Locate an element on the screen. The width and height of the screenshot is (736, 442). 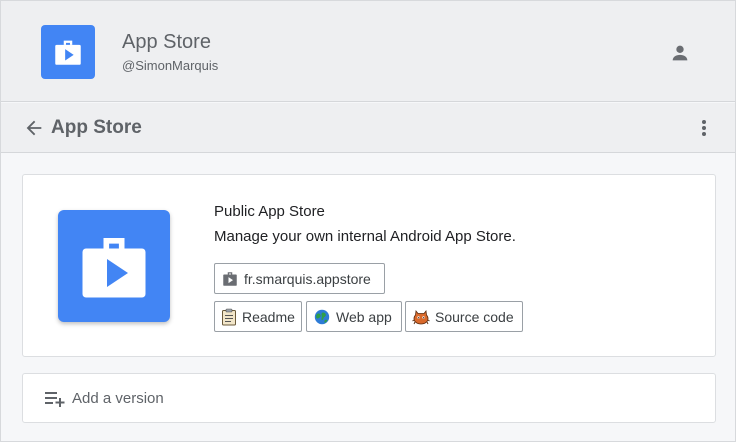
header-handle: @SimonMarquis is located at coordinates (170, 65).